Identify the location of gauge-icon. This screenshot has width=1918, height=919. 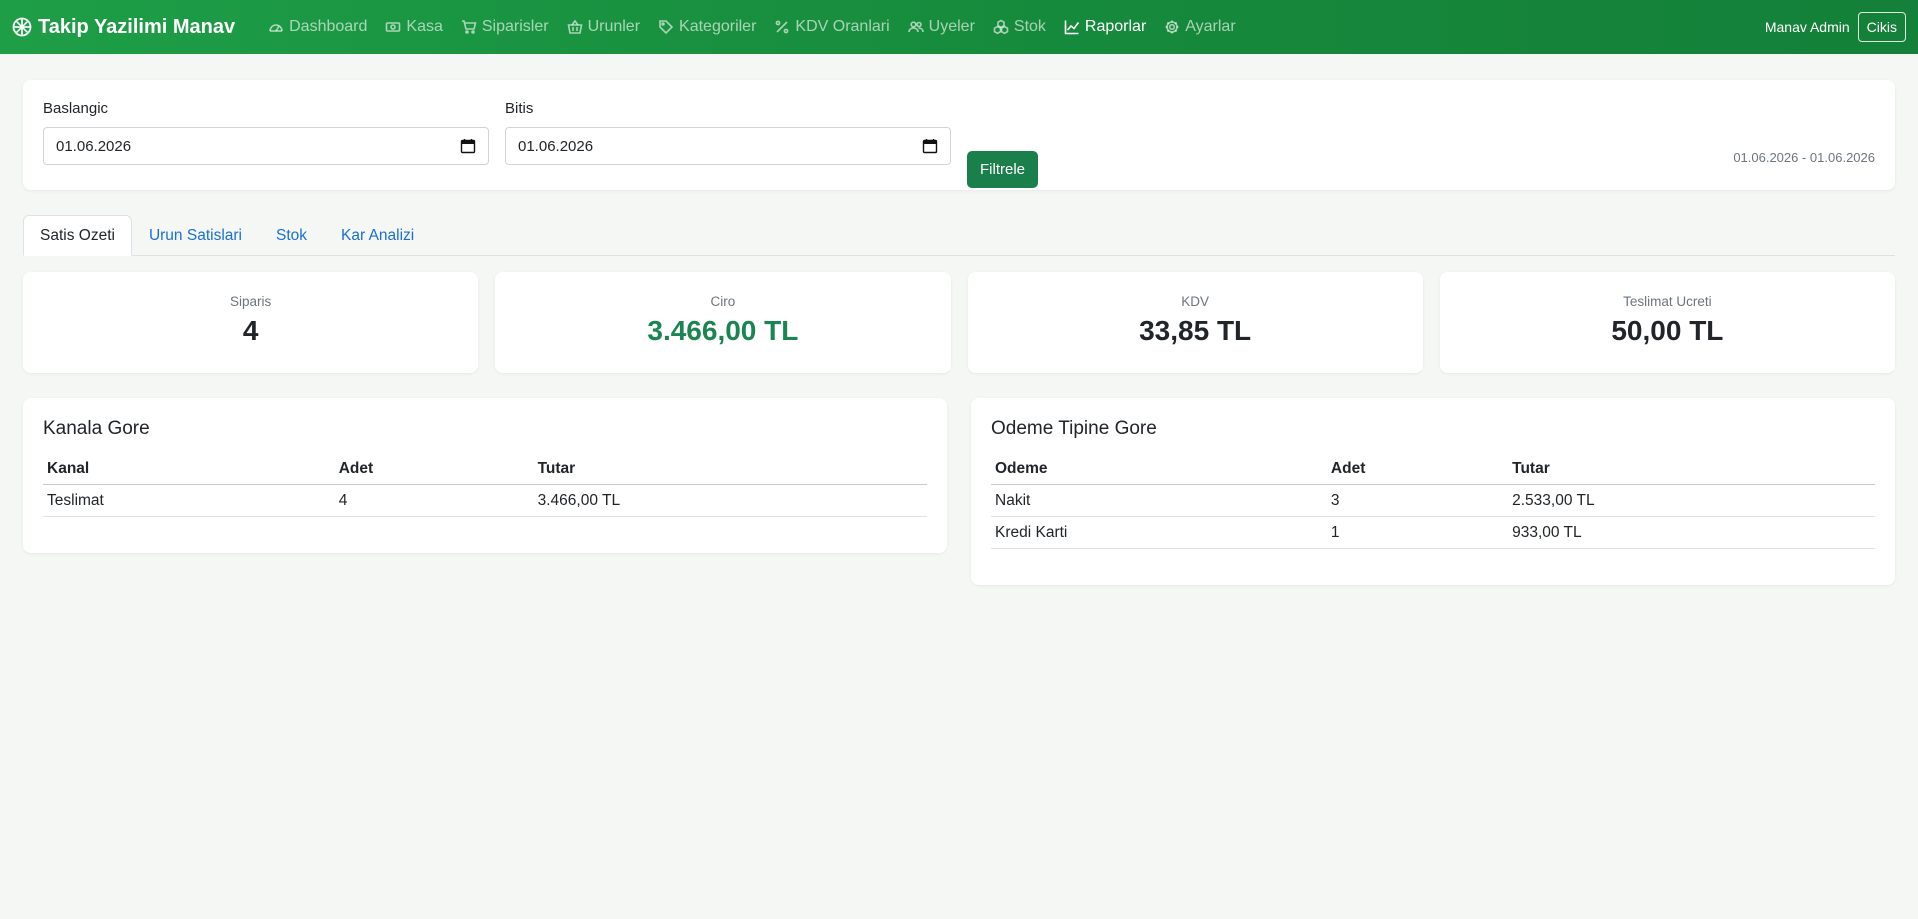
(276, 28).